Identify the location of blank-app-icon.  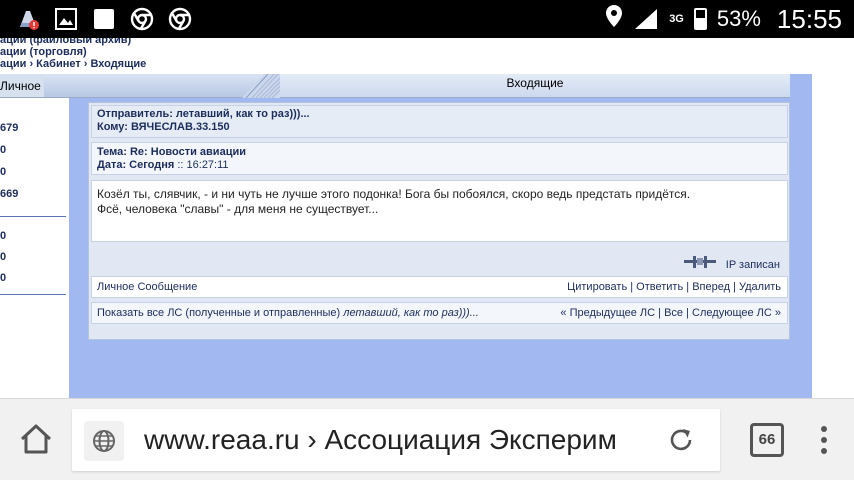
(104, 19).